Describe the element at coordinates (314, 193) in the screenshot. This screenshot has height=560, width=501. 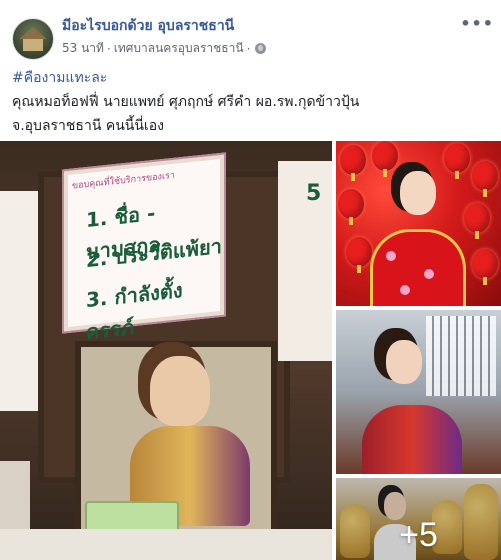
I see `right-sign-number: 5` at that location.